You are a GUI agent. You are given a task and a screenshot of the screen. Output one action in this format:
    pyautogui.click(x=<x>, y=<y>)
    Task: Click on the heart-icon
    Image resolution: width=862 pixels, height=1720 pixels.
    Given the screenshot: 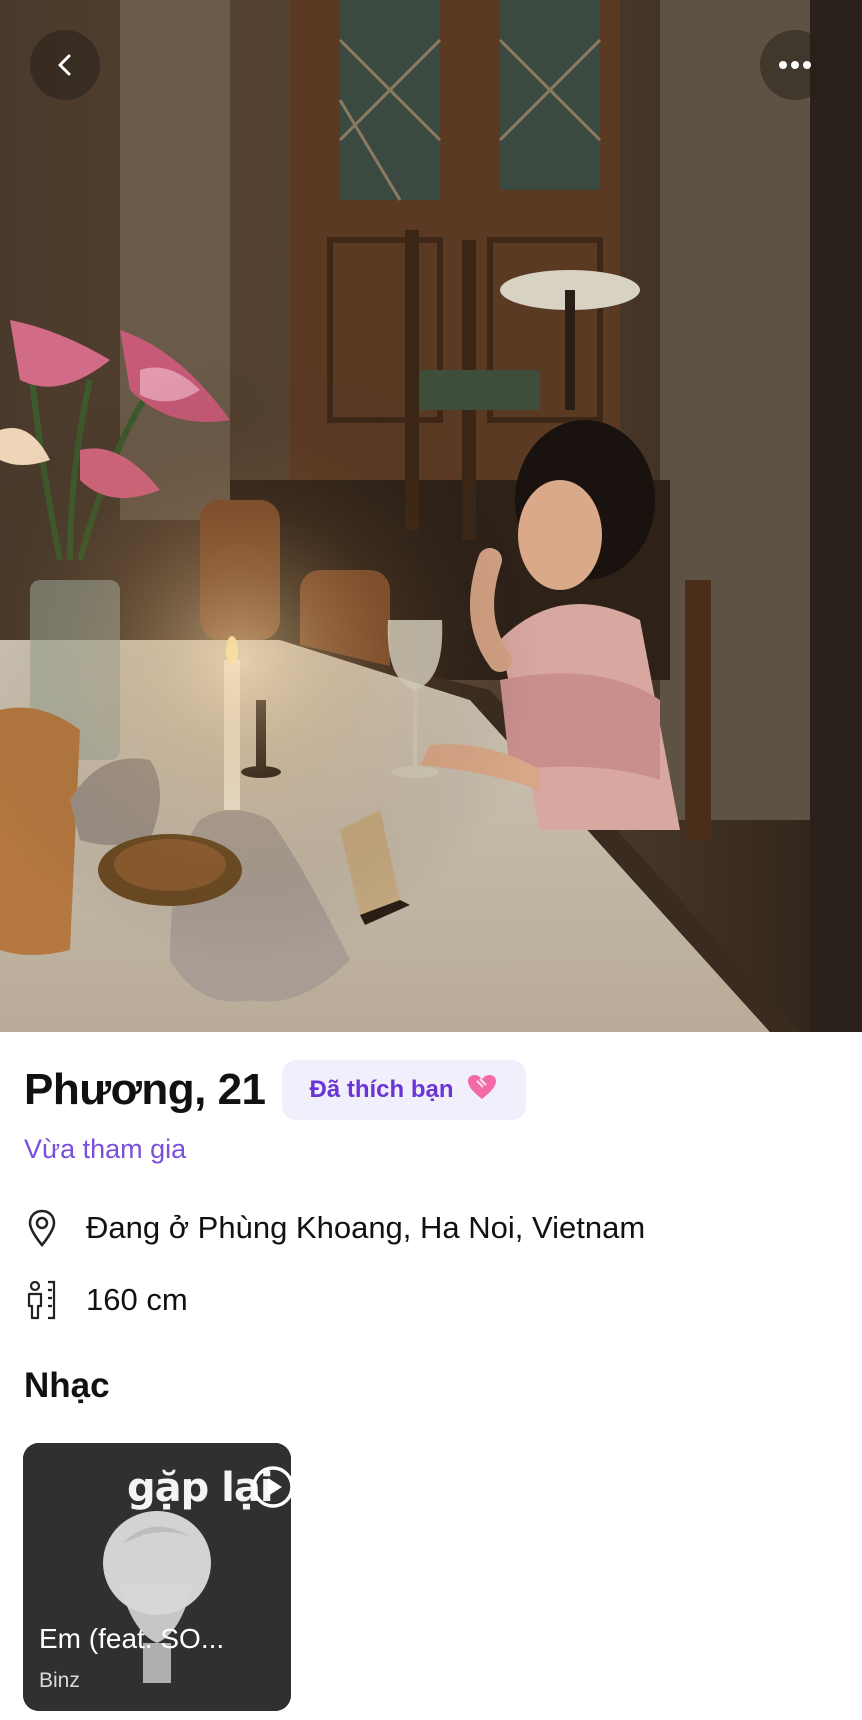 What is the action you would take?
    pyautogui.click(x=482, y=1090)
    